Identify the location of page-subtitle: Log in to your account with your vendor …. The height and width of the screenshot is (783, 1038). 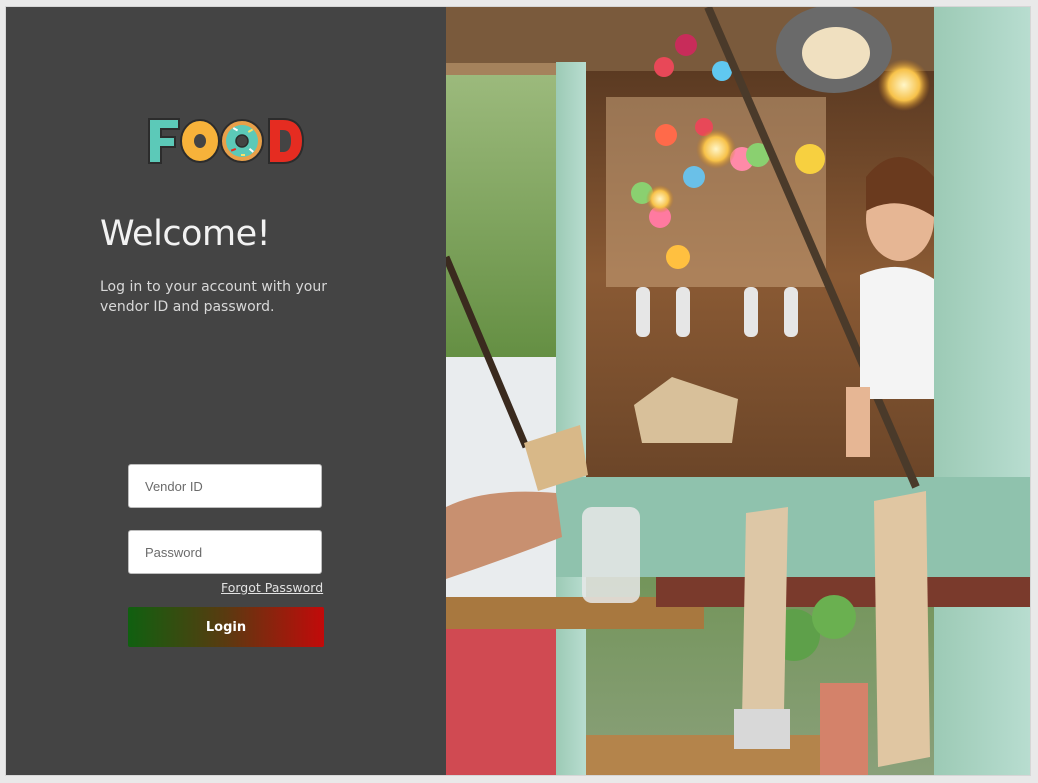
(213, 297).